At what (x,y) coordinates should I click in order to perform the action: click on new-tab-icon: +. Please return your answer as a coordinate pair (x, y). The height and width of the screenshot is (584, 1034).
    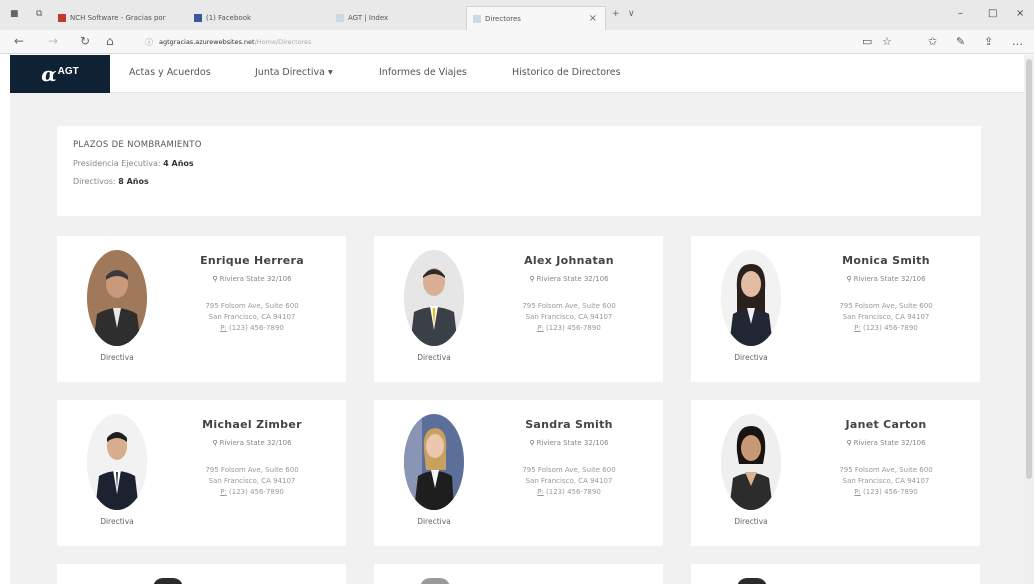
    Looking at the image, I should click on (616, 14).